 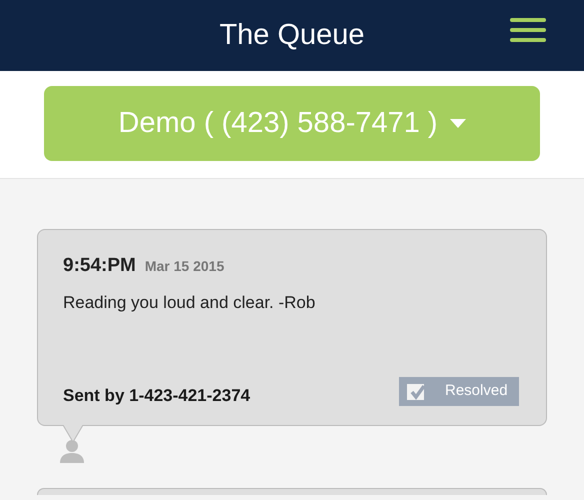 What do you see at coordinates (156, 395) in the screenshot?
I see `sender-label: Sent by 1-423-421-2374` at bounding box center [156, 395].